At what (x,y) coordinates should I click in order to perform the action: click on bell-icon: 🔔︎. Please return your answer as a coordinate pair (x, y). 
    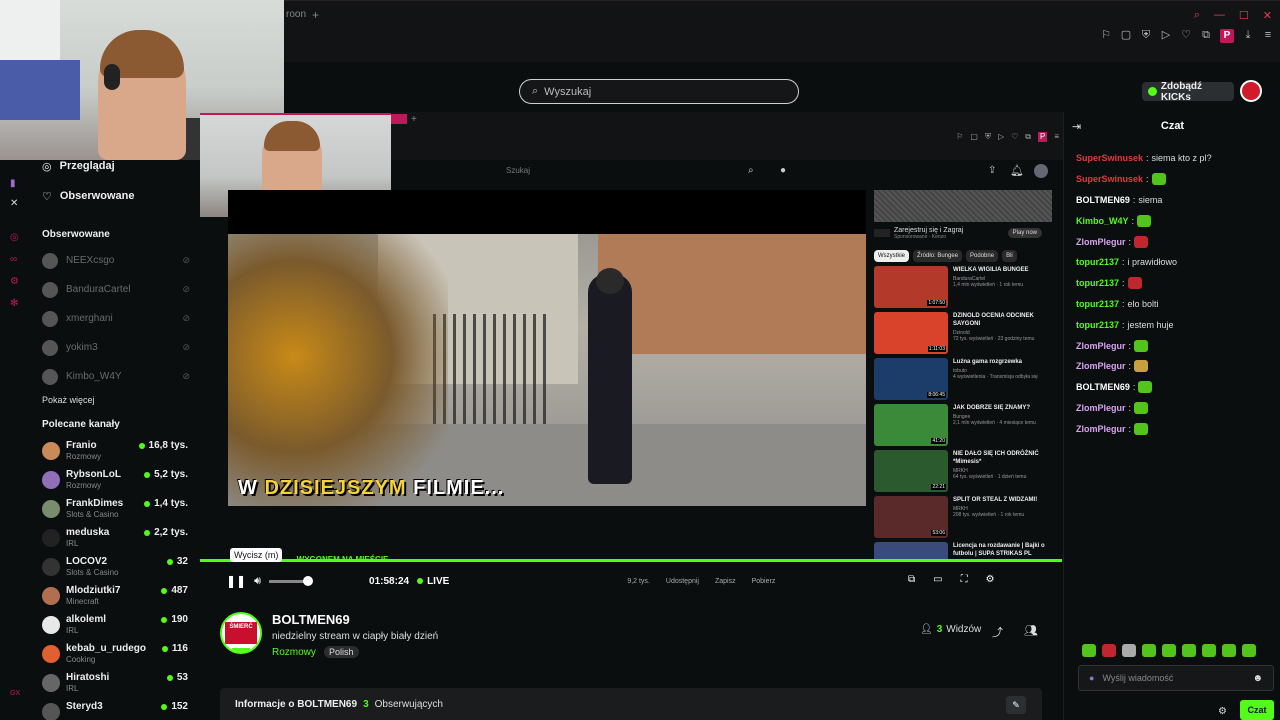
    Looking at the image, I should click on (1017, 170).